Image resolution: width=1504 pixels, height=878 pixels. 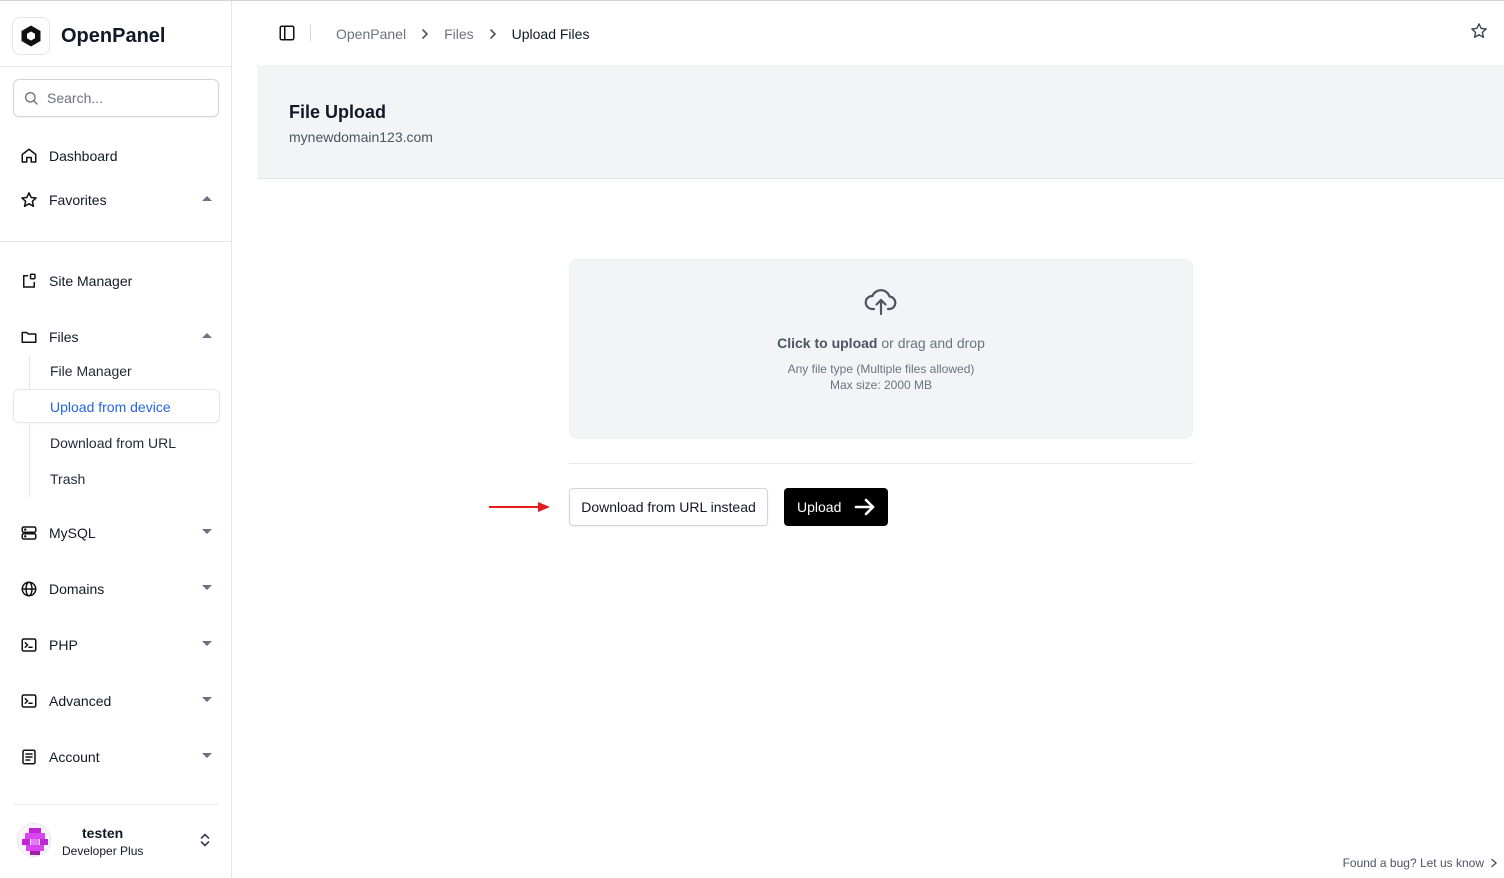 What do you see at coordinates (74, 757) in the screenshot?
I see `sidebar-item-label: Account` at bounding box center [74, 757].